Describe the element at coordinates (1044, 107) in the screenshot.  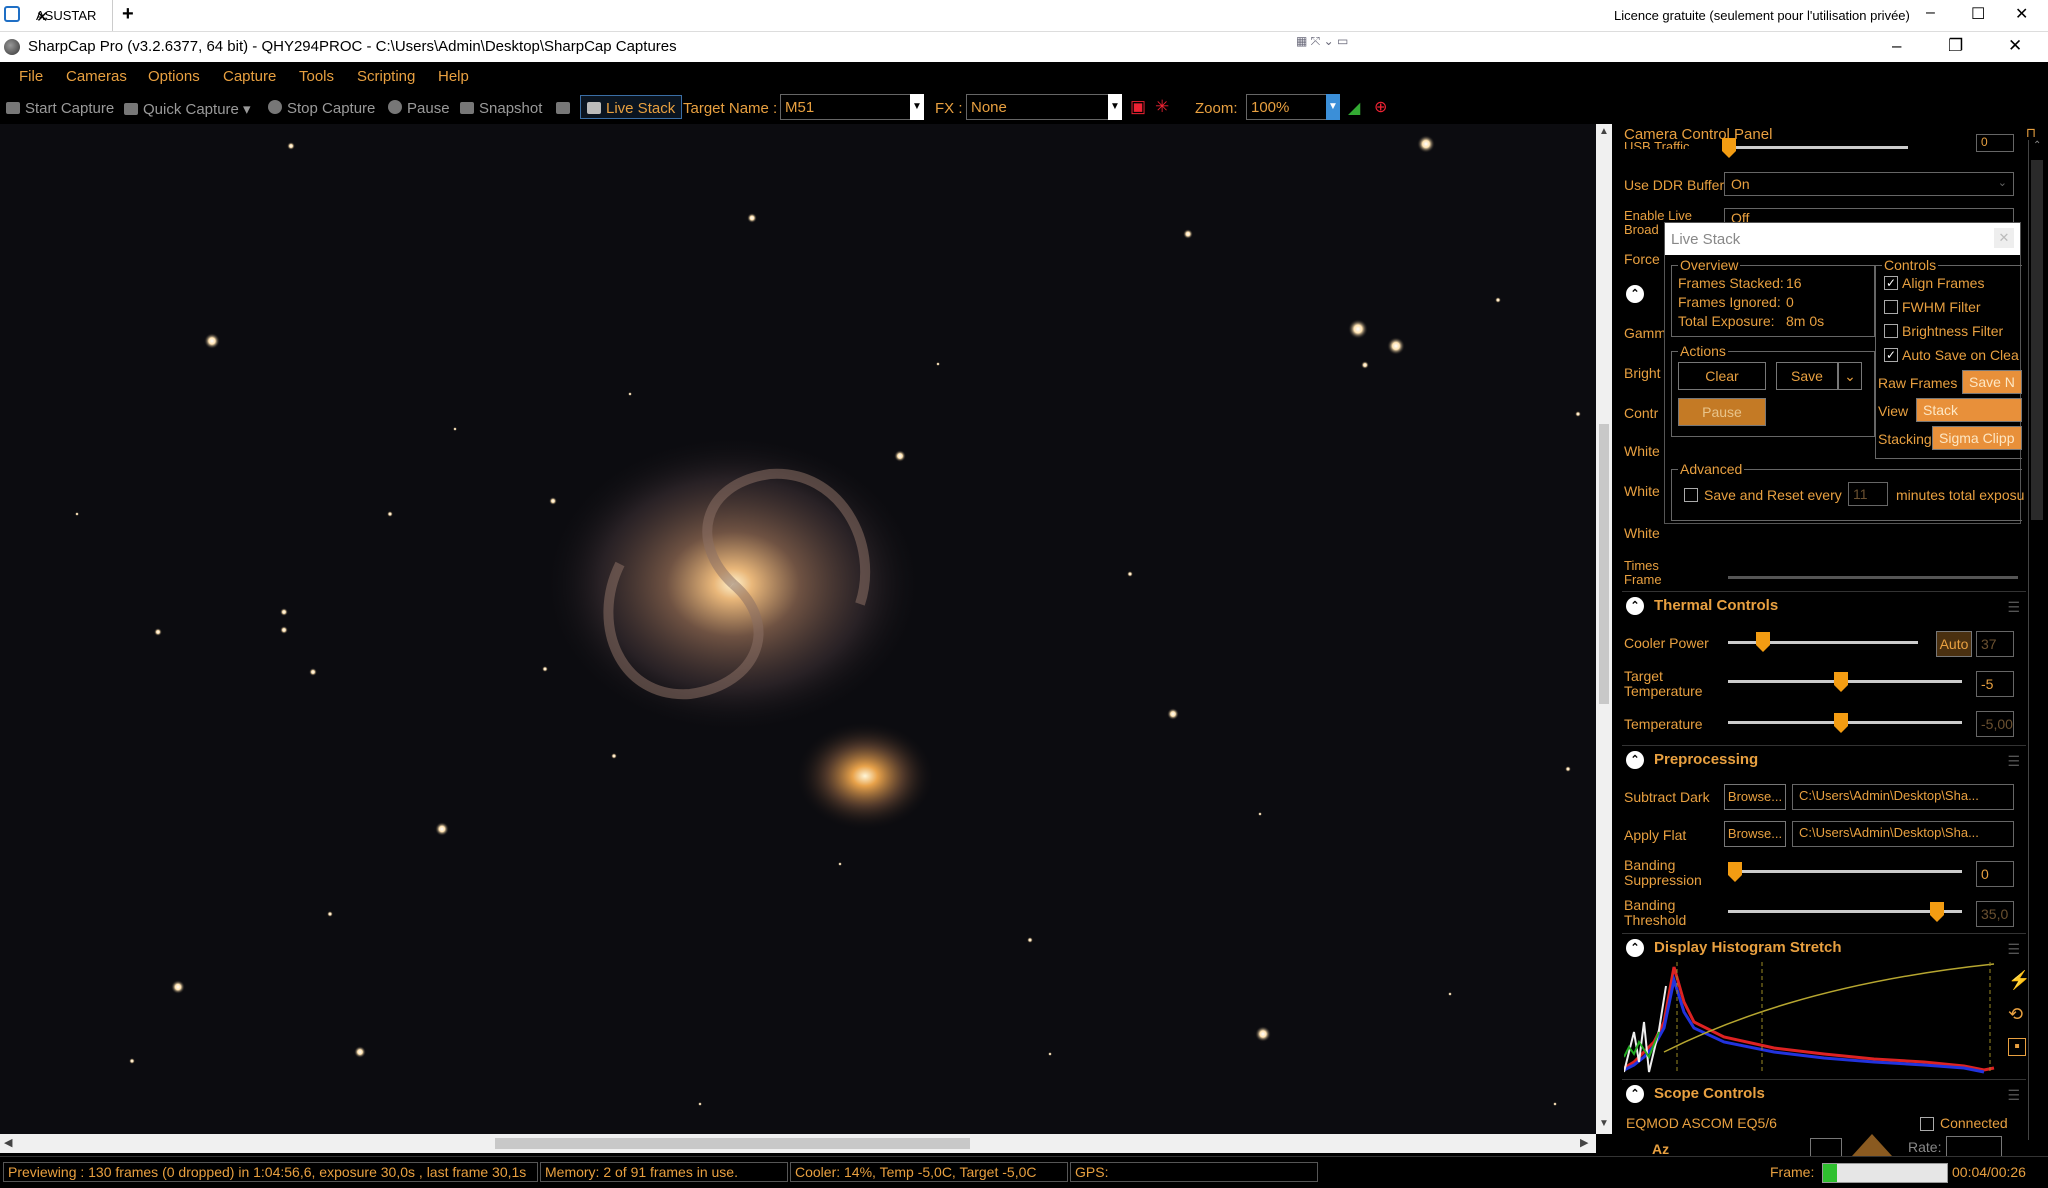
I see `fx-select: None` at that location.